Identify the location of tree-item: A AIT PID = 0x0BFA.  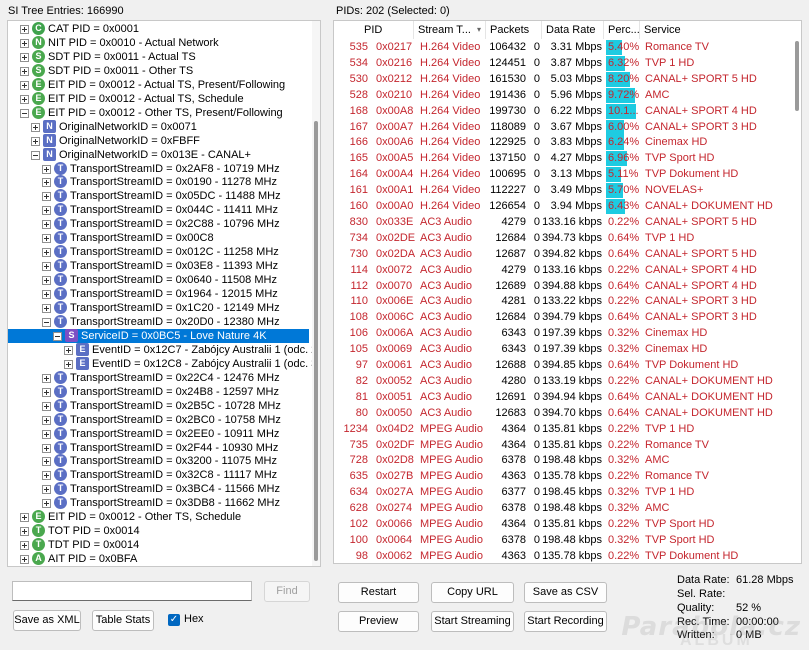
(160, 559).